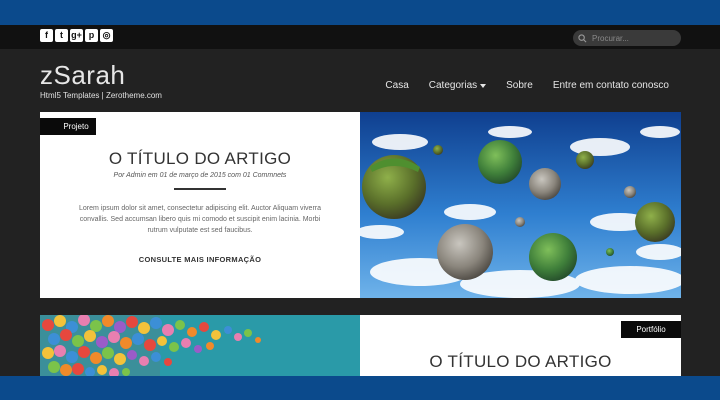 The height and width of the screenshot is (400, 720). Describe the element at coordinates (360, 12) in the screenshot. I see `window-frame-top` at that location.